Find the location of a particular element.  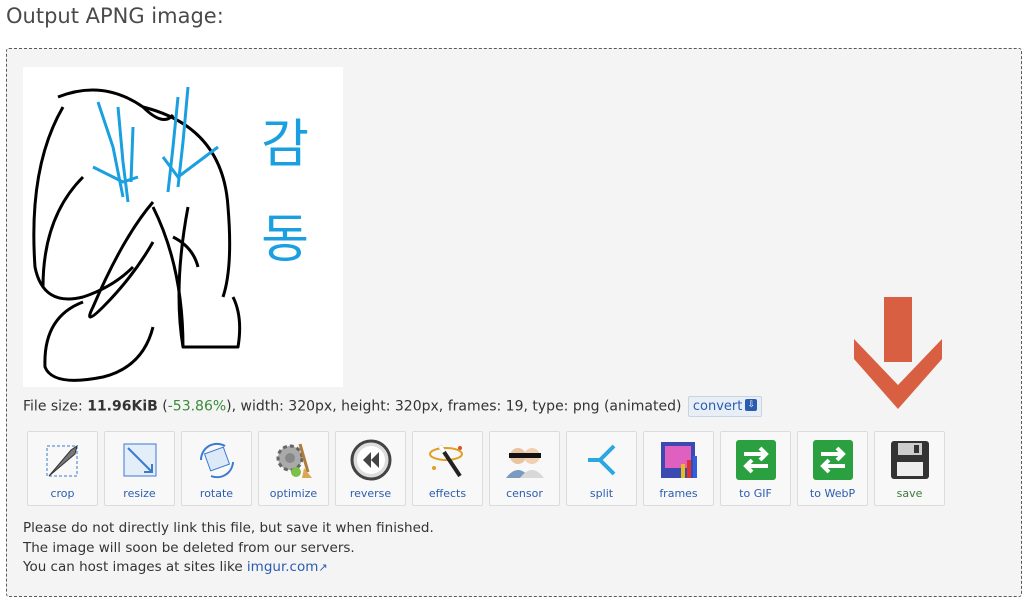

tool-reverse: reverse is located at coordinates (370, 468).